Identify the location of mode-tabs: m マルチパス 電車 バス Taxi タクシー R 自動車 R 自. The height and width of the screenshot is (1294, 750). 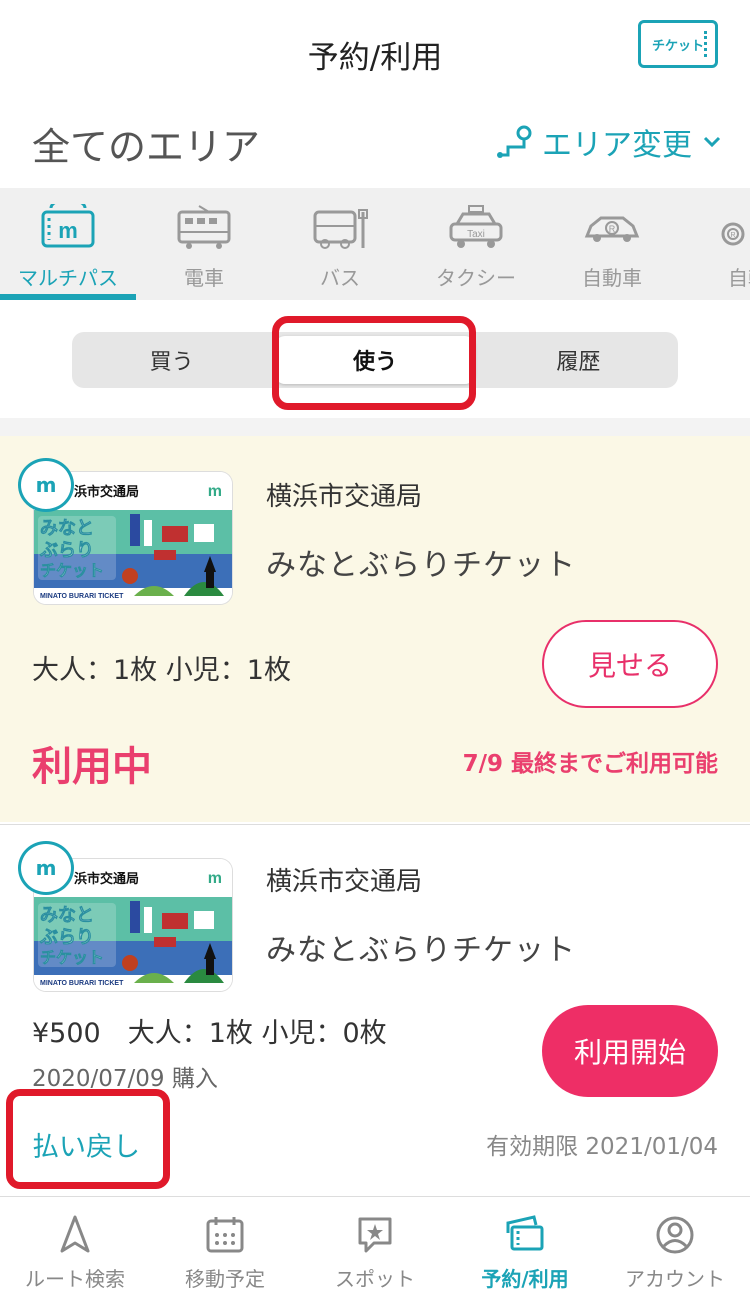
(375, 244).